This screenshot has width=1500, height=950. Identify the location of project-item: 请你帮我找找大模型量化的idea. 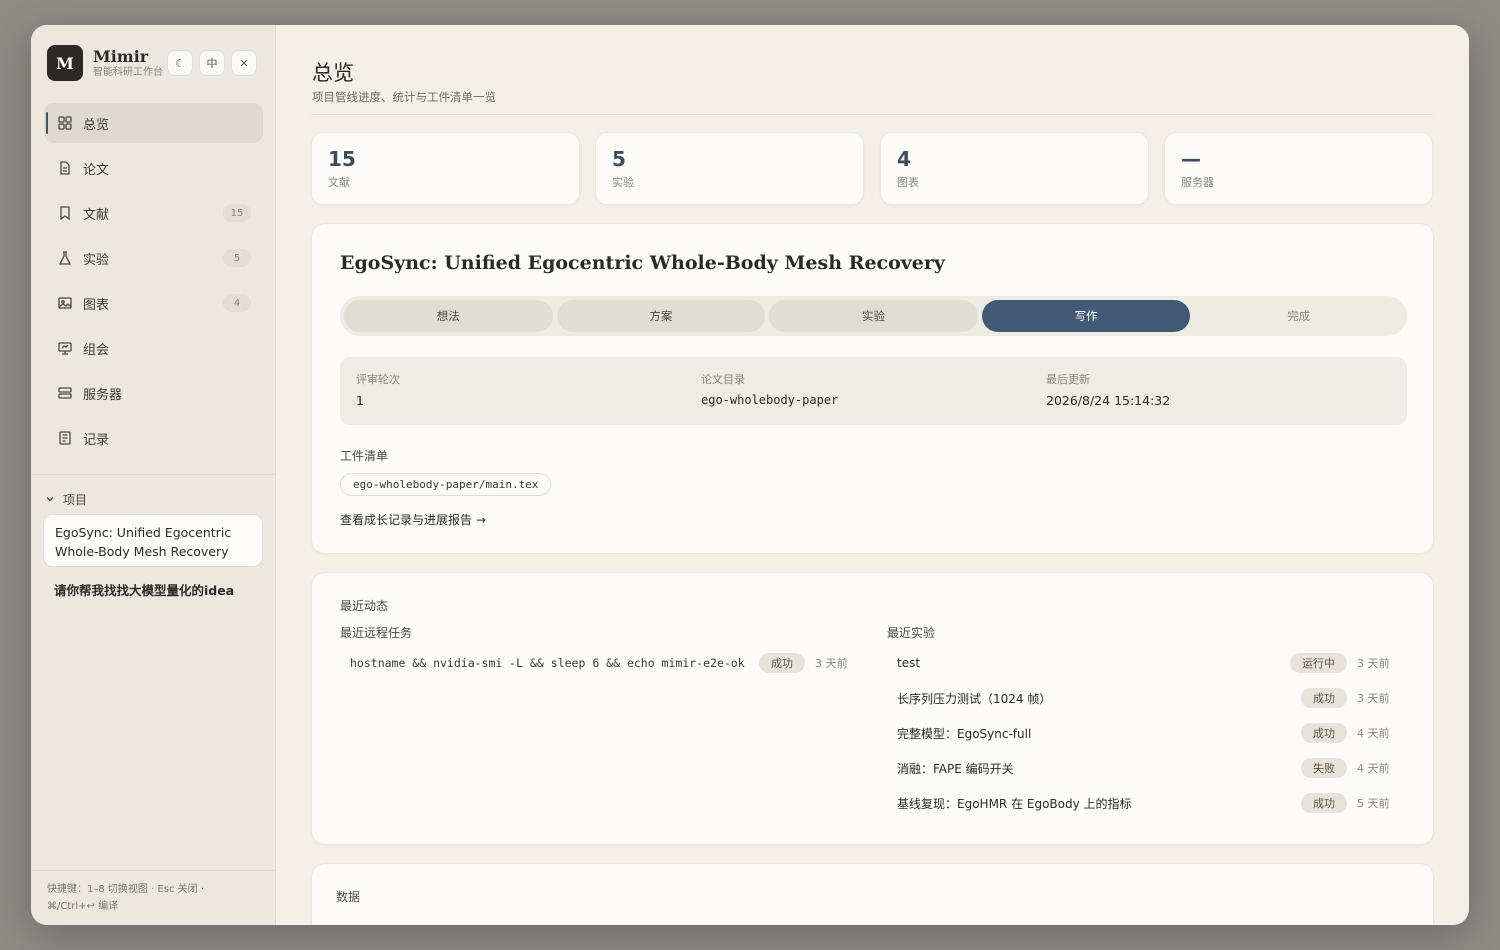
(144, 589).